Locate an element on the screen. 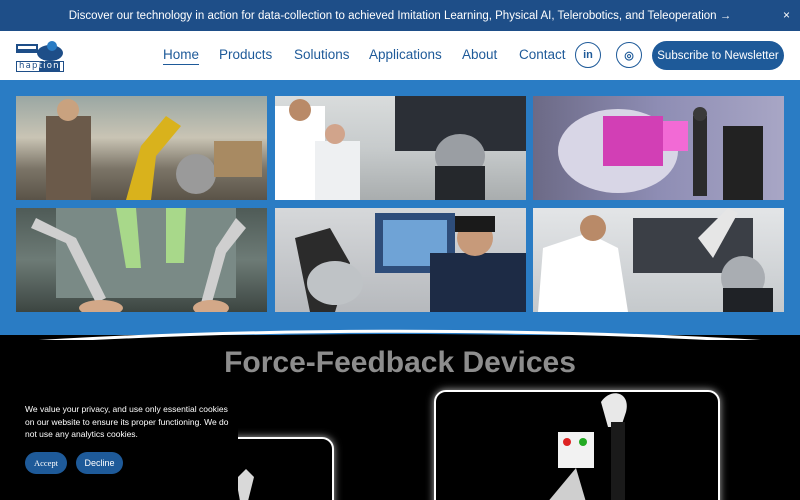 This screenshot has width=800, height=500. linkedin-icon: in is located at coordinates (588, 55).